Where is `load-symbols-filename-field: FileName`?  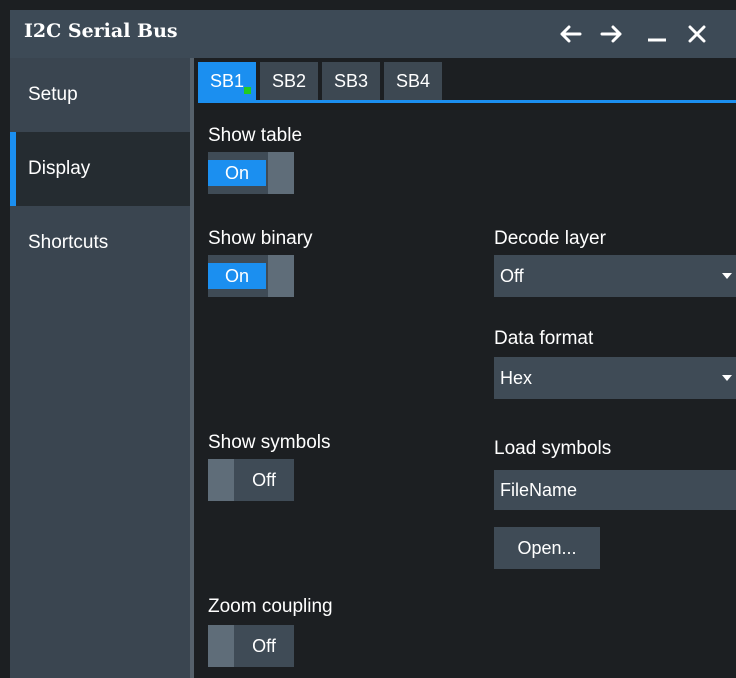 load-symbols-filename-field: FileName is located at coordinates (615, 490).